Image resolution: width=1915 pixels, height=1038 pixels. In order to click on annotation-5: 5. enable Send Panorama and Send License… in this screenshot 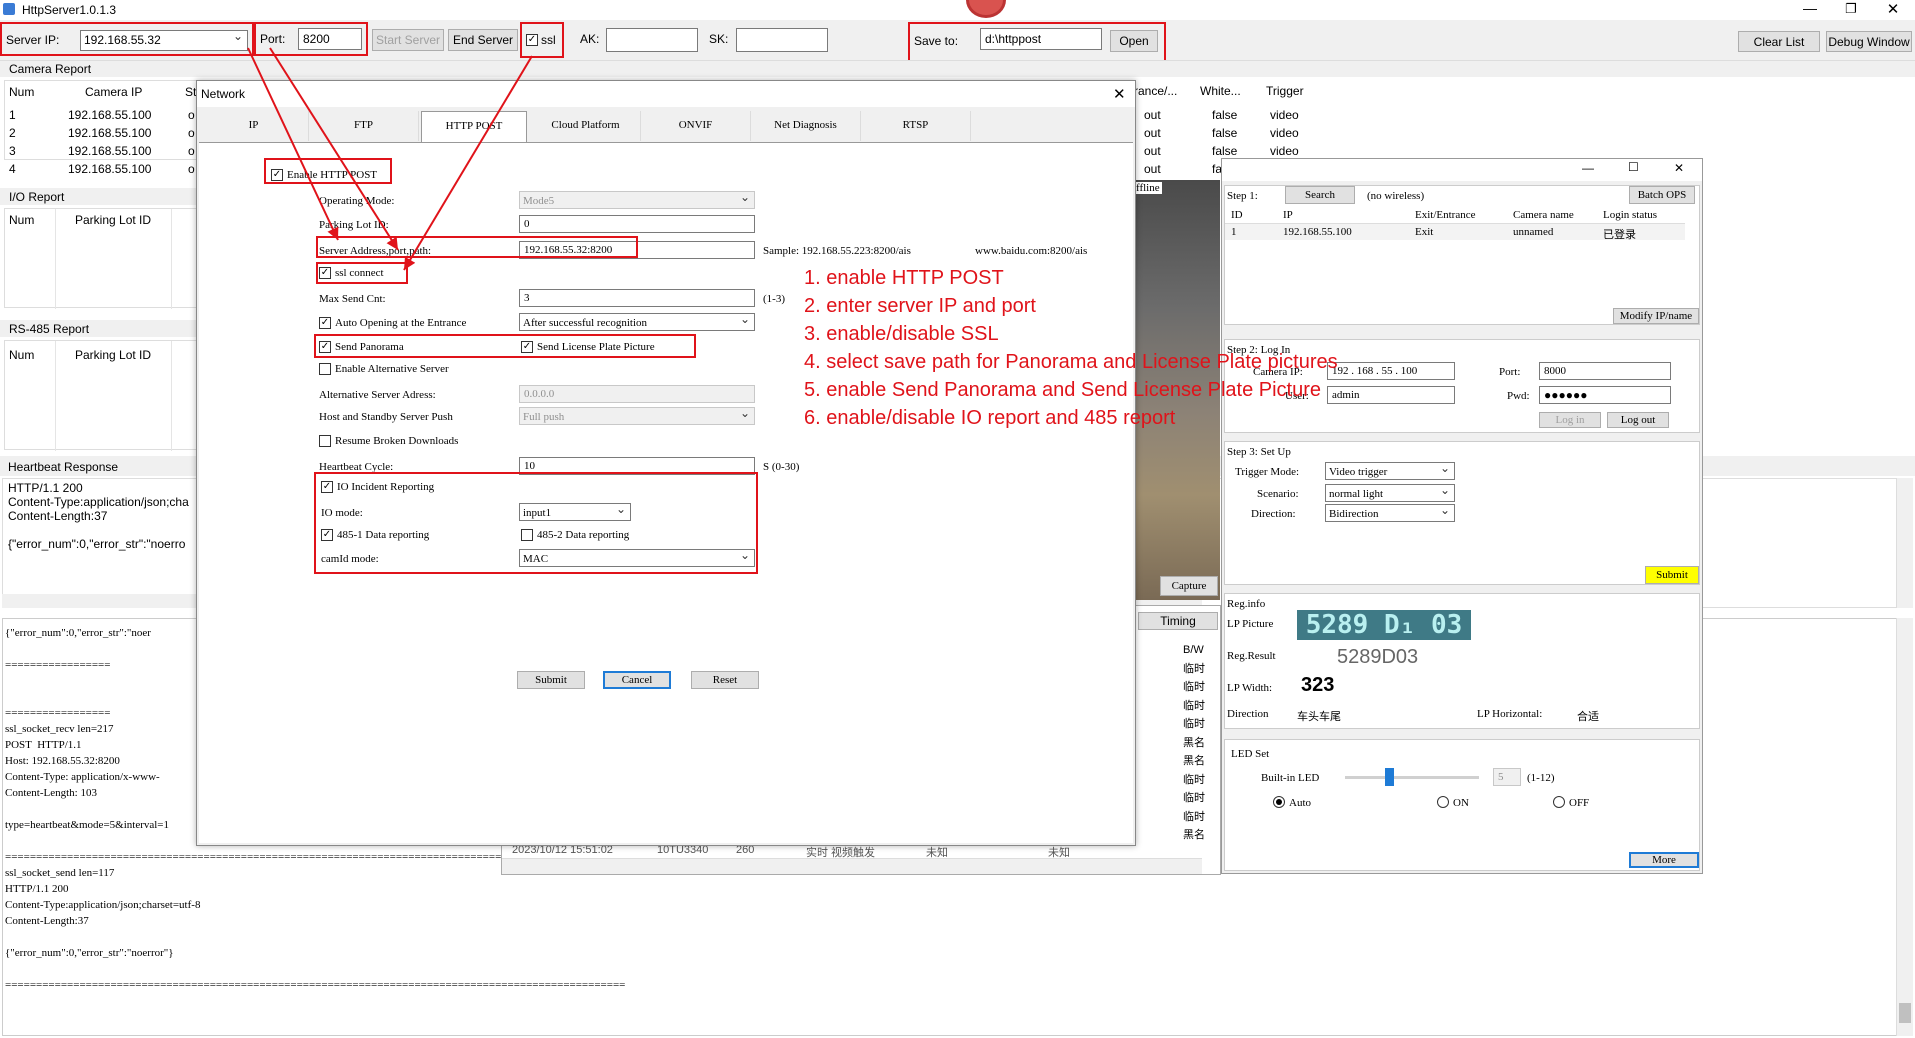, I will do `click(1063, 390)`.